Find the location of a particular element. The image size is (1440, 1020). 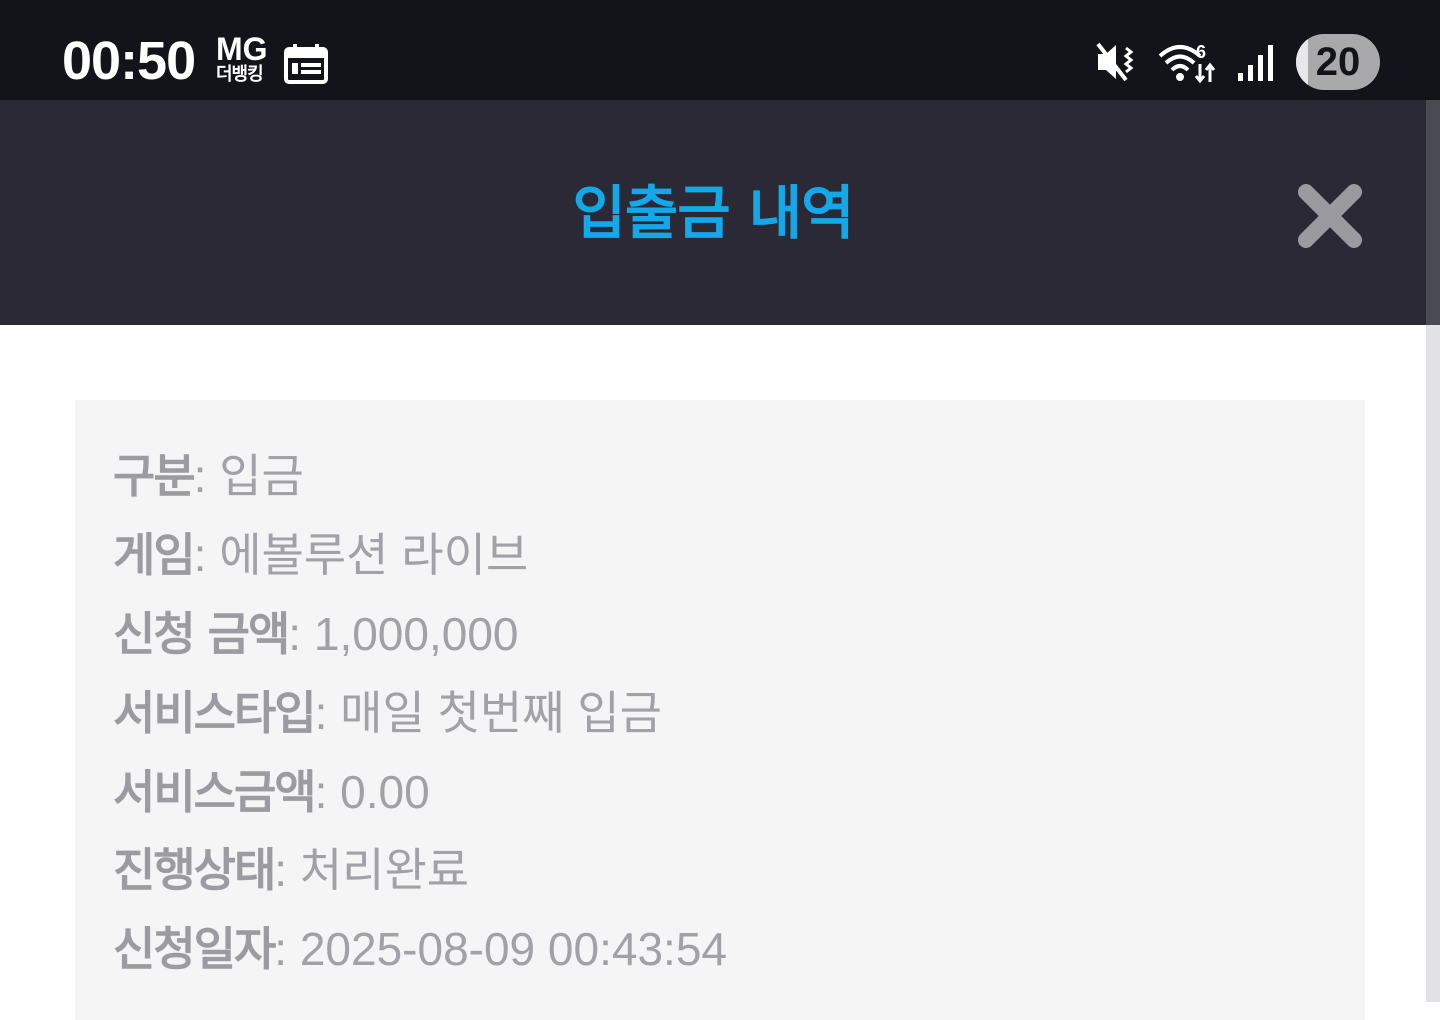

status-icons: 6 20 is located at coordinates (1238, 62).